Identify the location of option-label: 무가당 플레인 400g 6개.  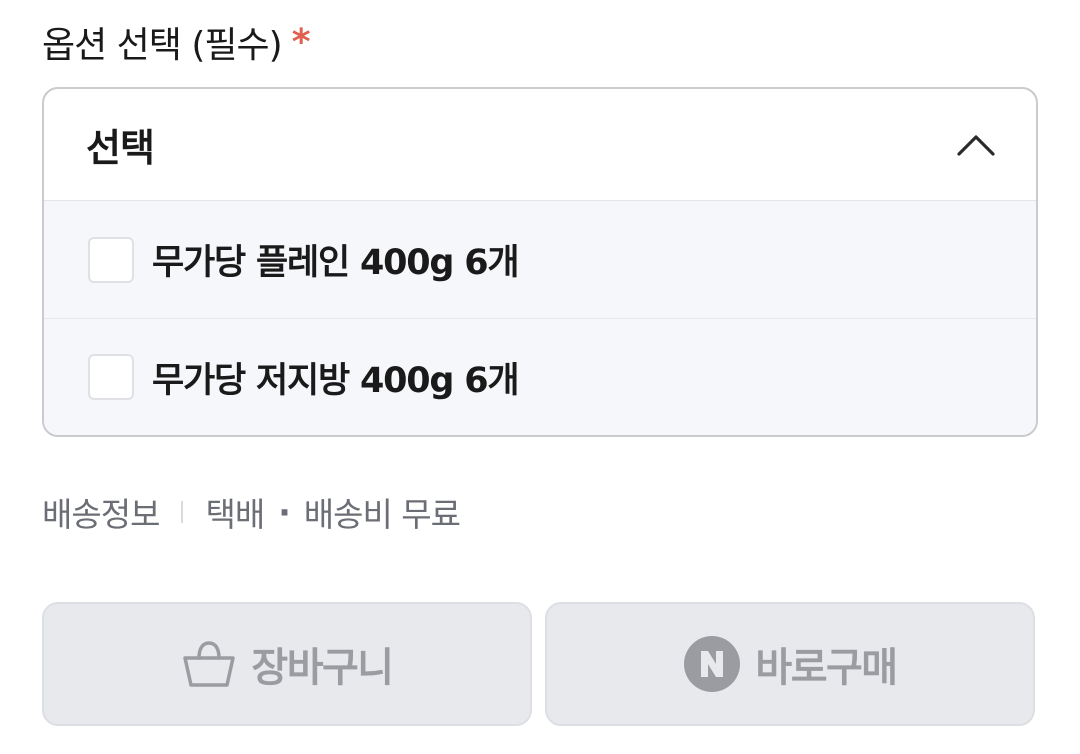
(336, 263).